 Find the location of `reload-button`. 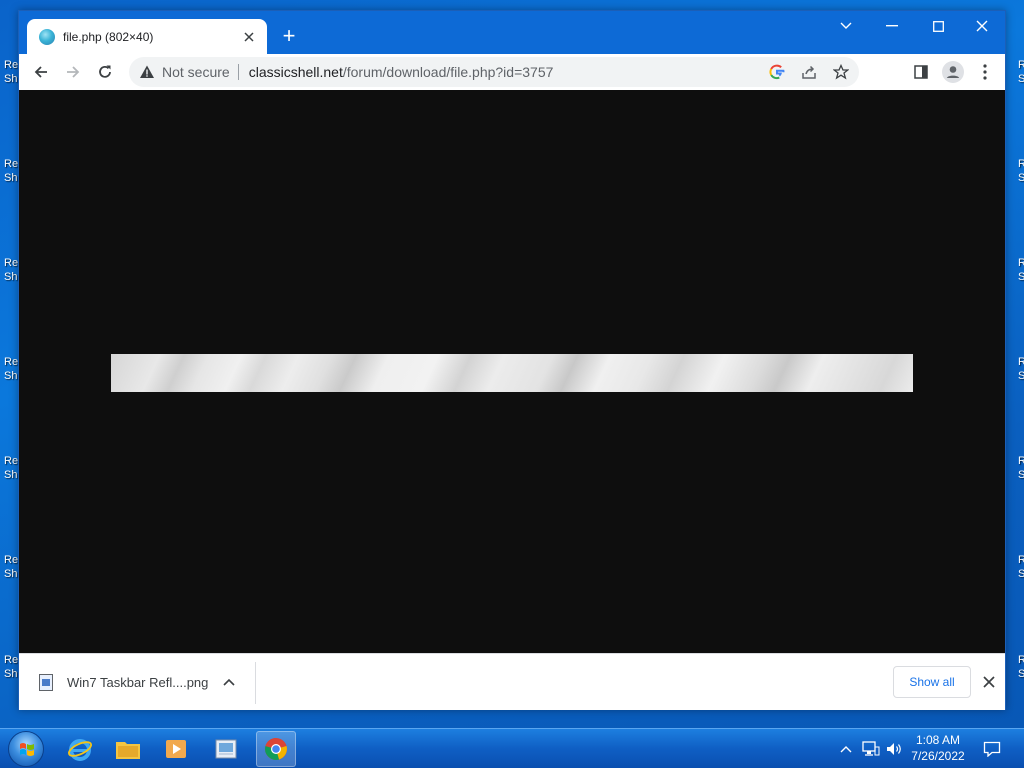

reload-button is located at coordinates (105, 72).